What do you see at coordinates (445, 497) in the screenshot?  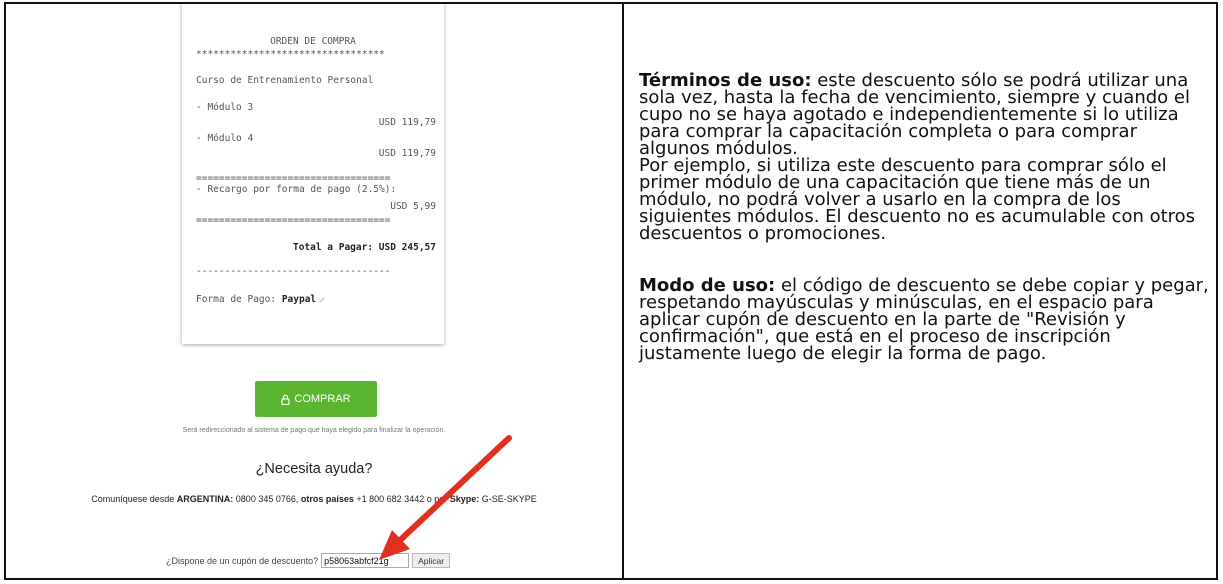 I see `red-arrow-annotation` at bounding box center [445, 497].